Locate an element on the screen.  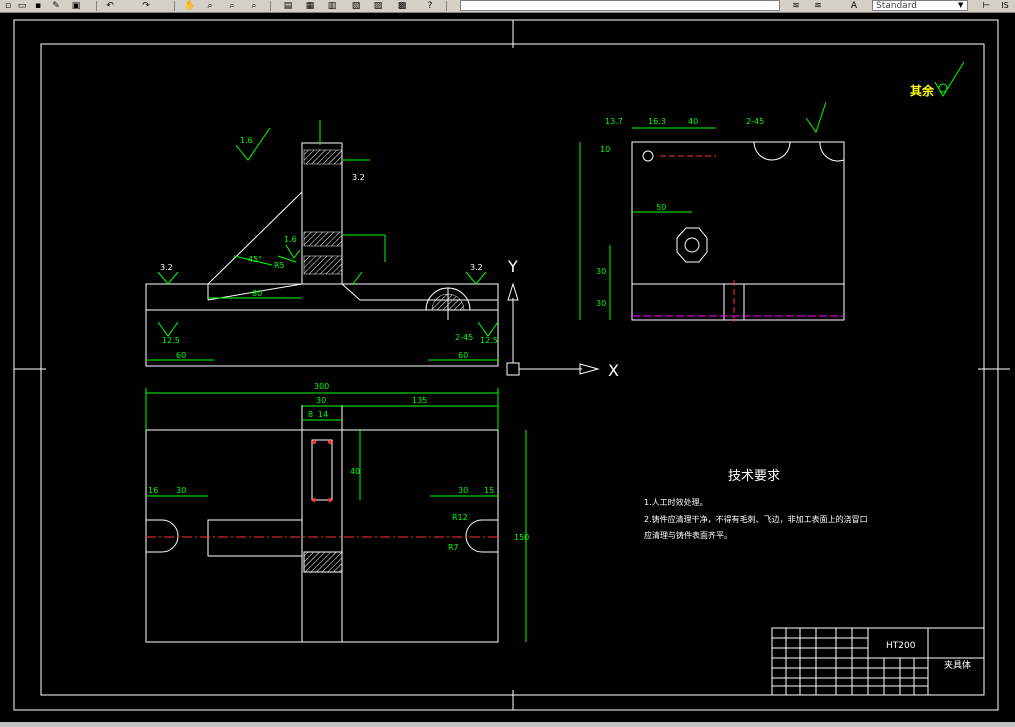
ucs-icon is located at coordinates (553, 329).